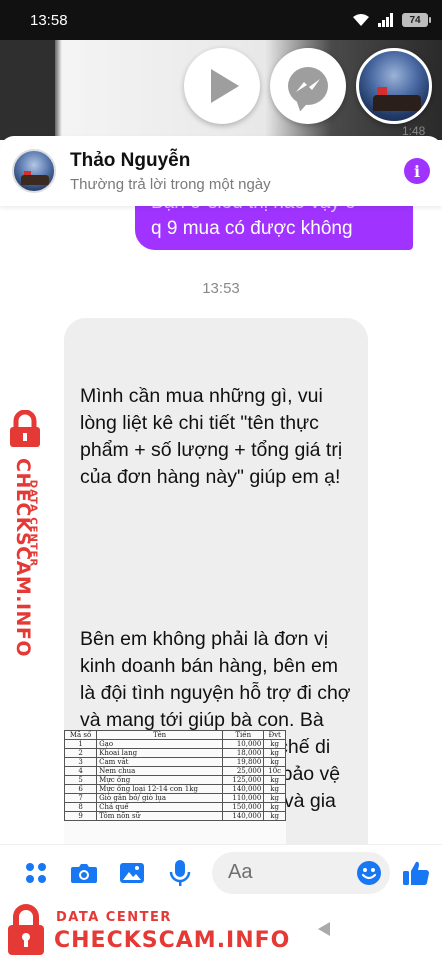 The image size is (442, 960). I want to click on table-row: 7 Giò gân bó/ giò lụa 110,000 kg, so click(175, 798).